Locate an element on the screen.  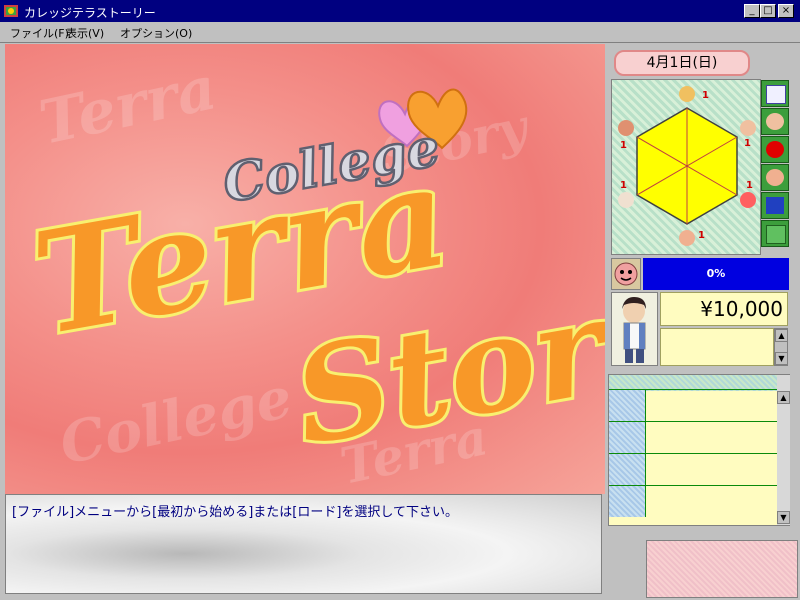
mood-face-icon is located at coordinates (626, 274).